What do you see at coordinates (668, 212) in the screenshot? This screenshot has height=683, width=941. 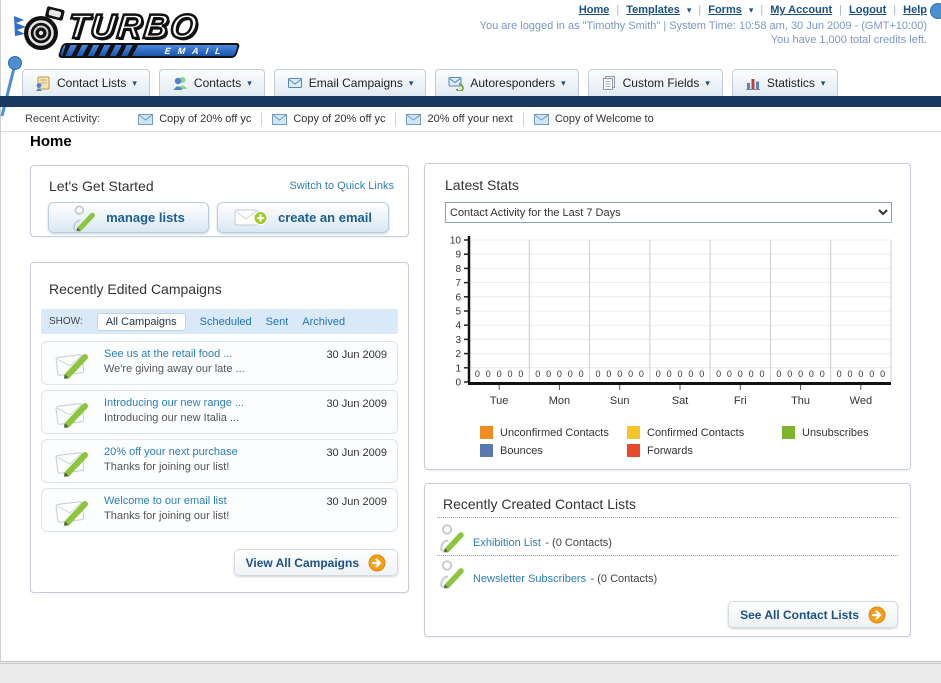 I see `stats-period-dropdown: Contact Activity for the Last 7 Days` at bounding box center [668, 212].